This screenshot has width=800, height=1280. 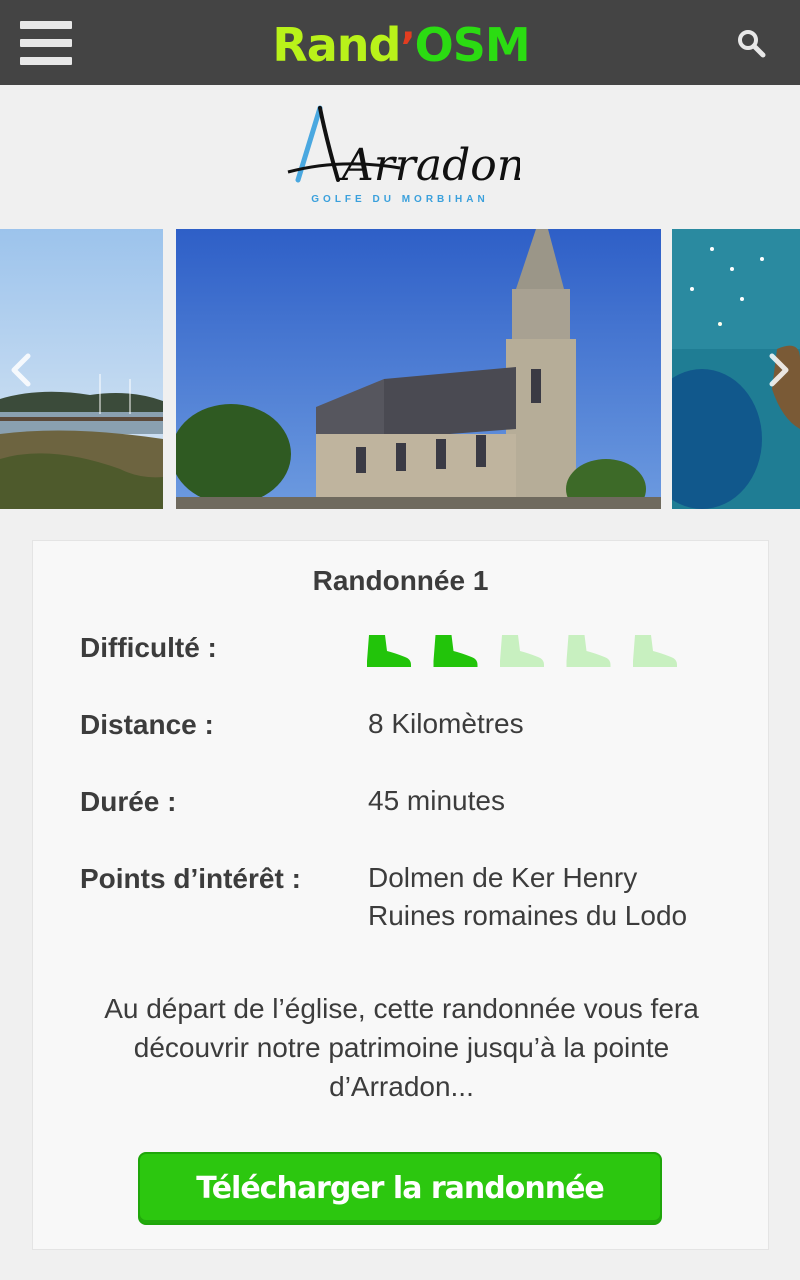 I want to click on arradon-logo: Arradon GOLFE DU MORBIHAN, so click(x=402, y=153).